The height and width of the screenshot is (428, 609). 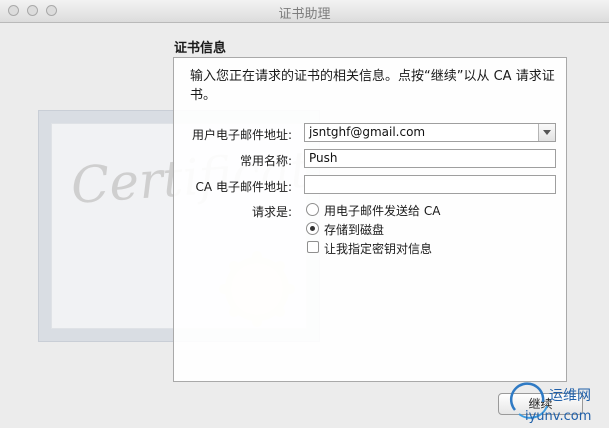 I want to click on common-name-field: Push, so click(x=430, y=158).